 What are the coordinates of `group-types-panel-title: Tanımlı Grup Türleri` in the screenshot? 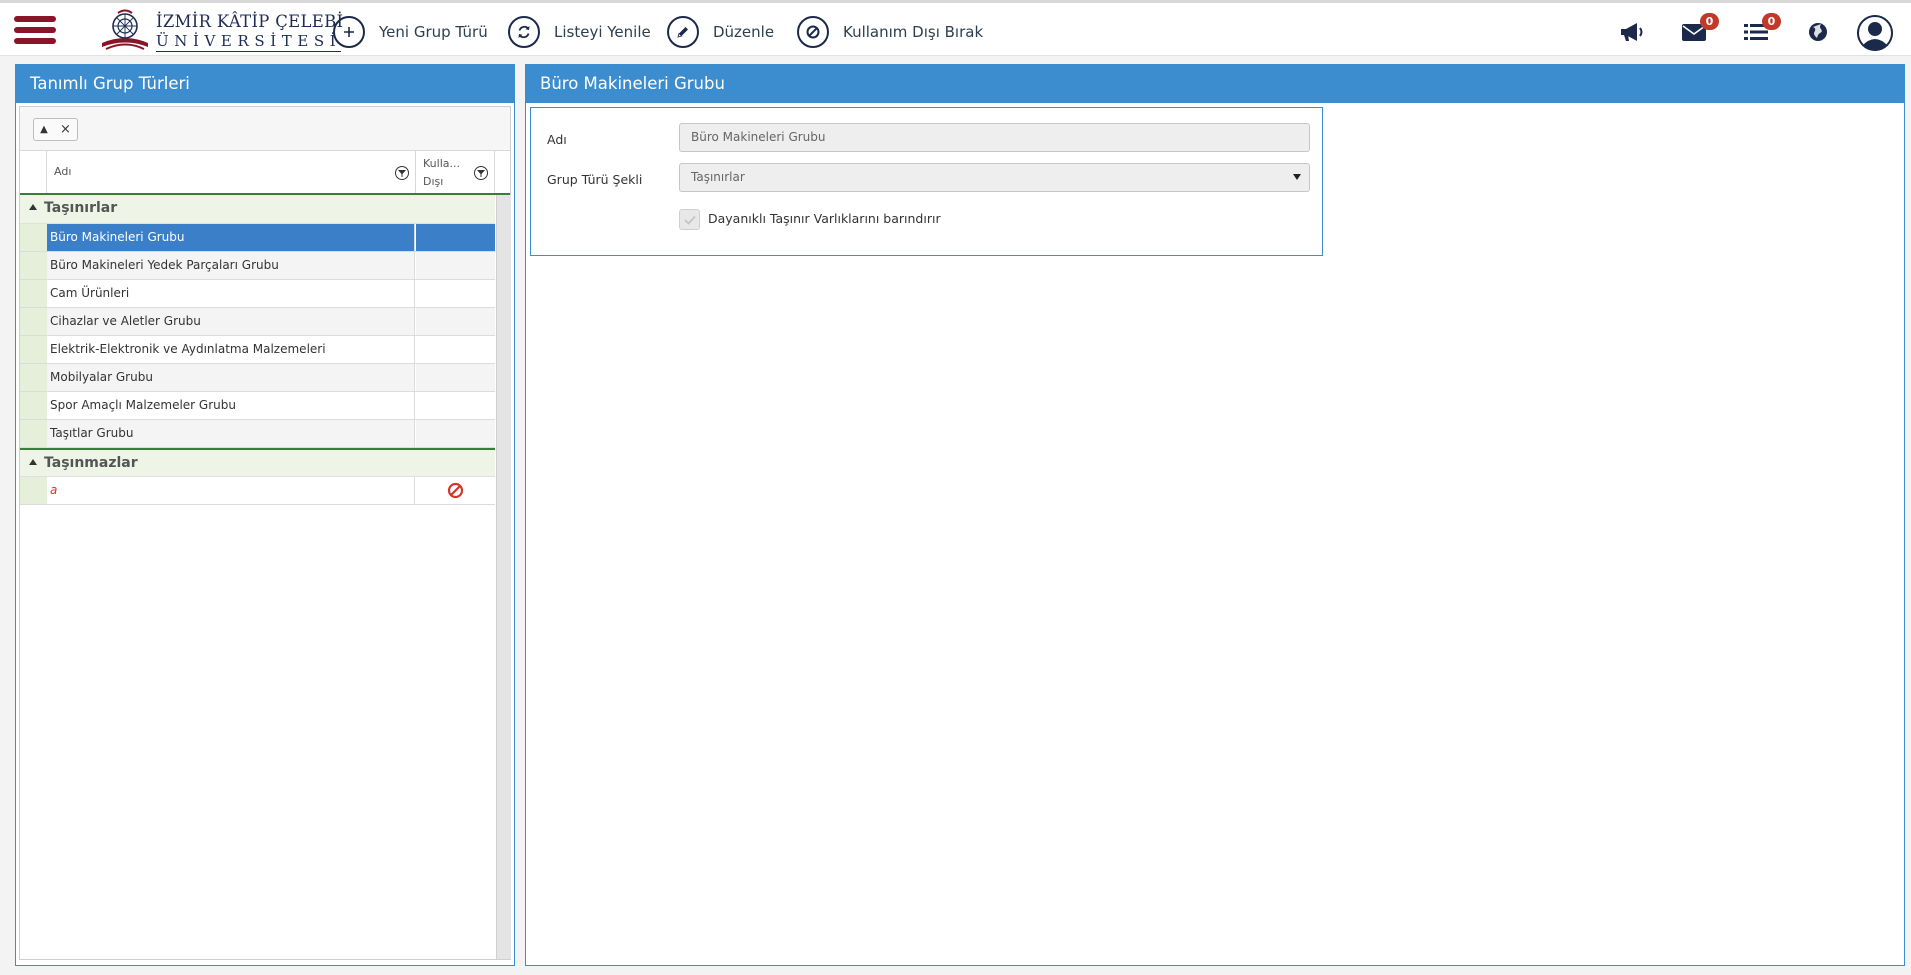 It's located at (265, 84).